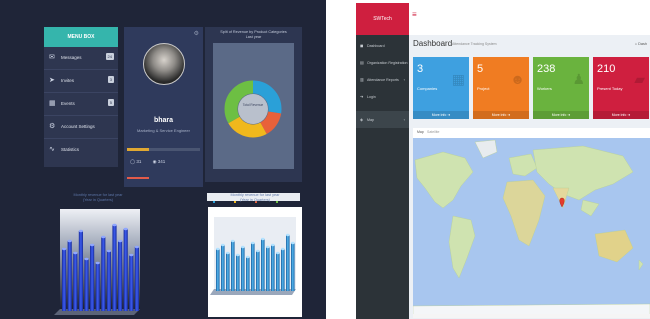  Describe the element at coordinates (196, 33) in the screenshot. I see `settings-icon: ⚙` at that location.